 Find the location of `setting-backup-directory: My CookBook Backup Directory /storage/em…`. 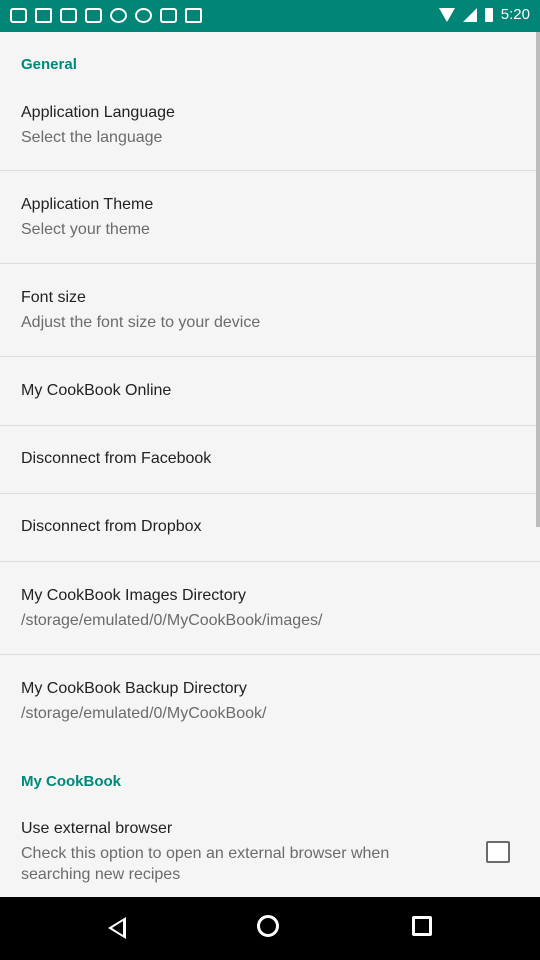

setting-backup-directory: My CookBook Backup Directory /storage/em… is located at coordinates (270, 707).